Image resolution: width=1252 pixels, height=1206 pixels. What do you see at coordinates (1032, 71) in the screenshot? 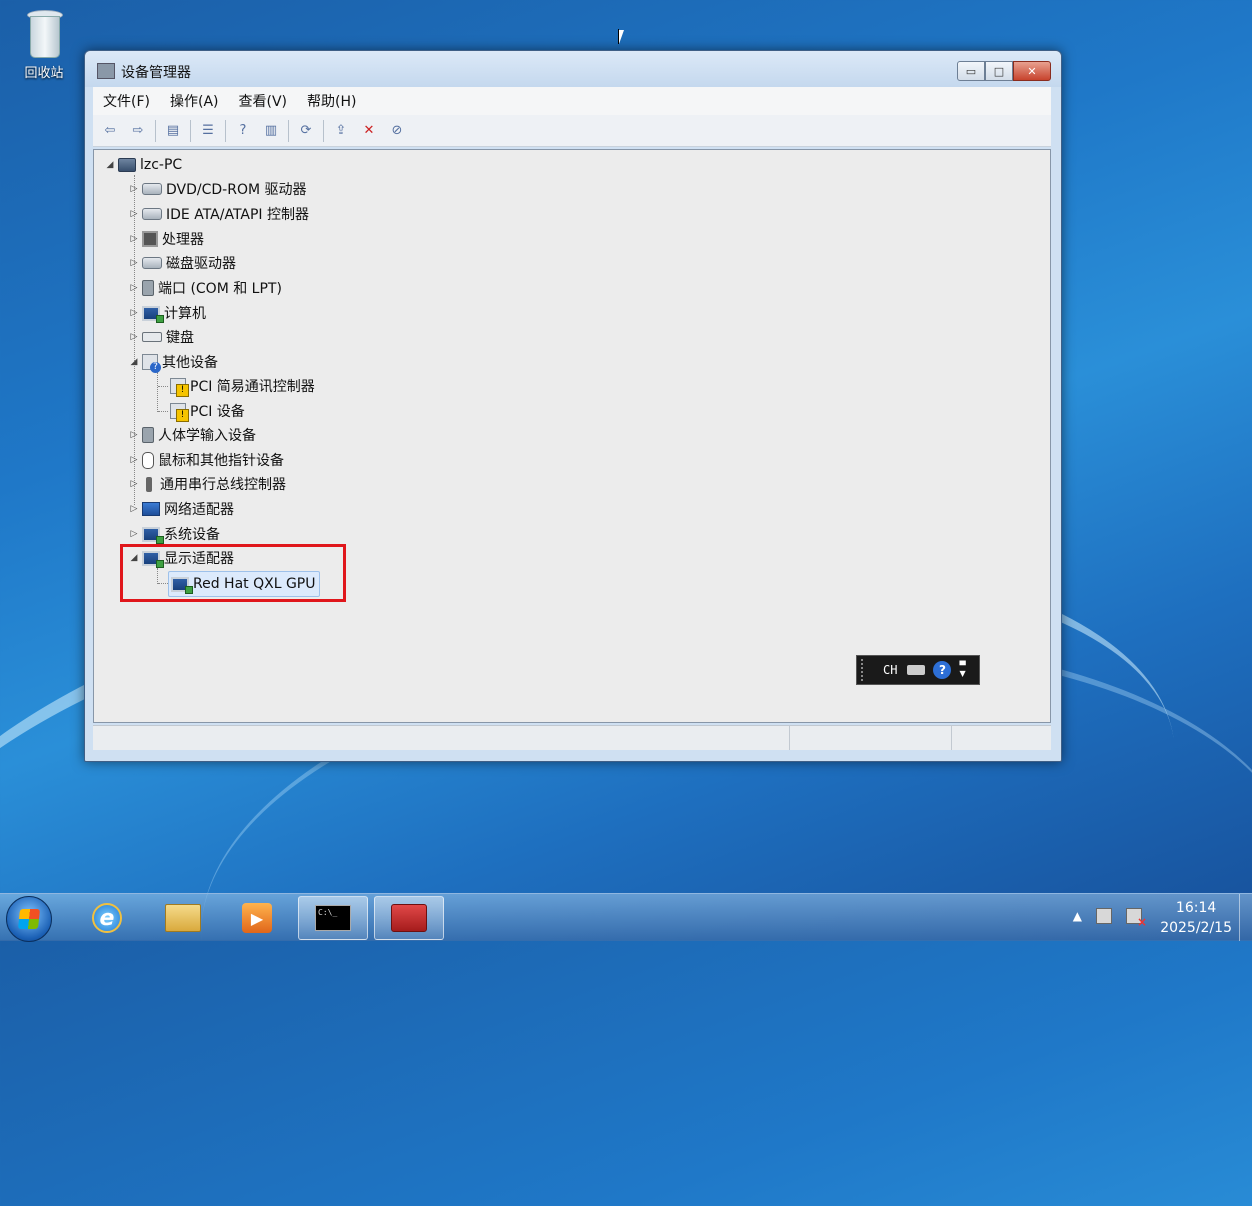
I see `close-button: ✕` at bounding box center [1032, 71].